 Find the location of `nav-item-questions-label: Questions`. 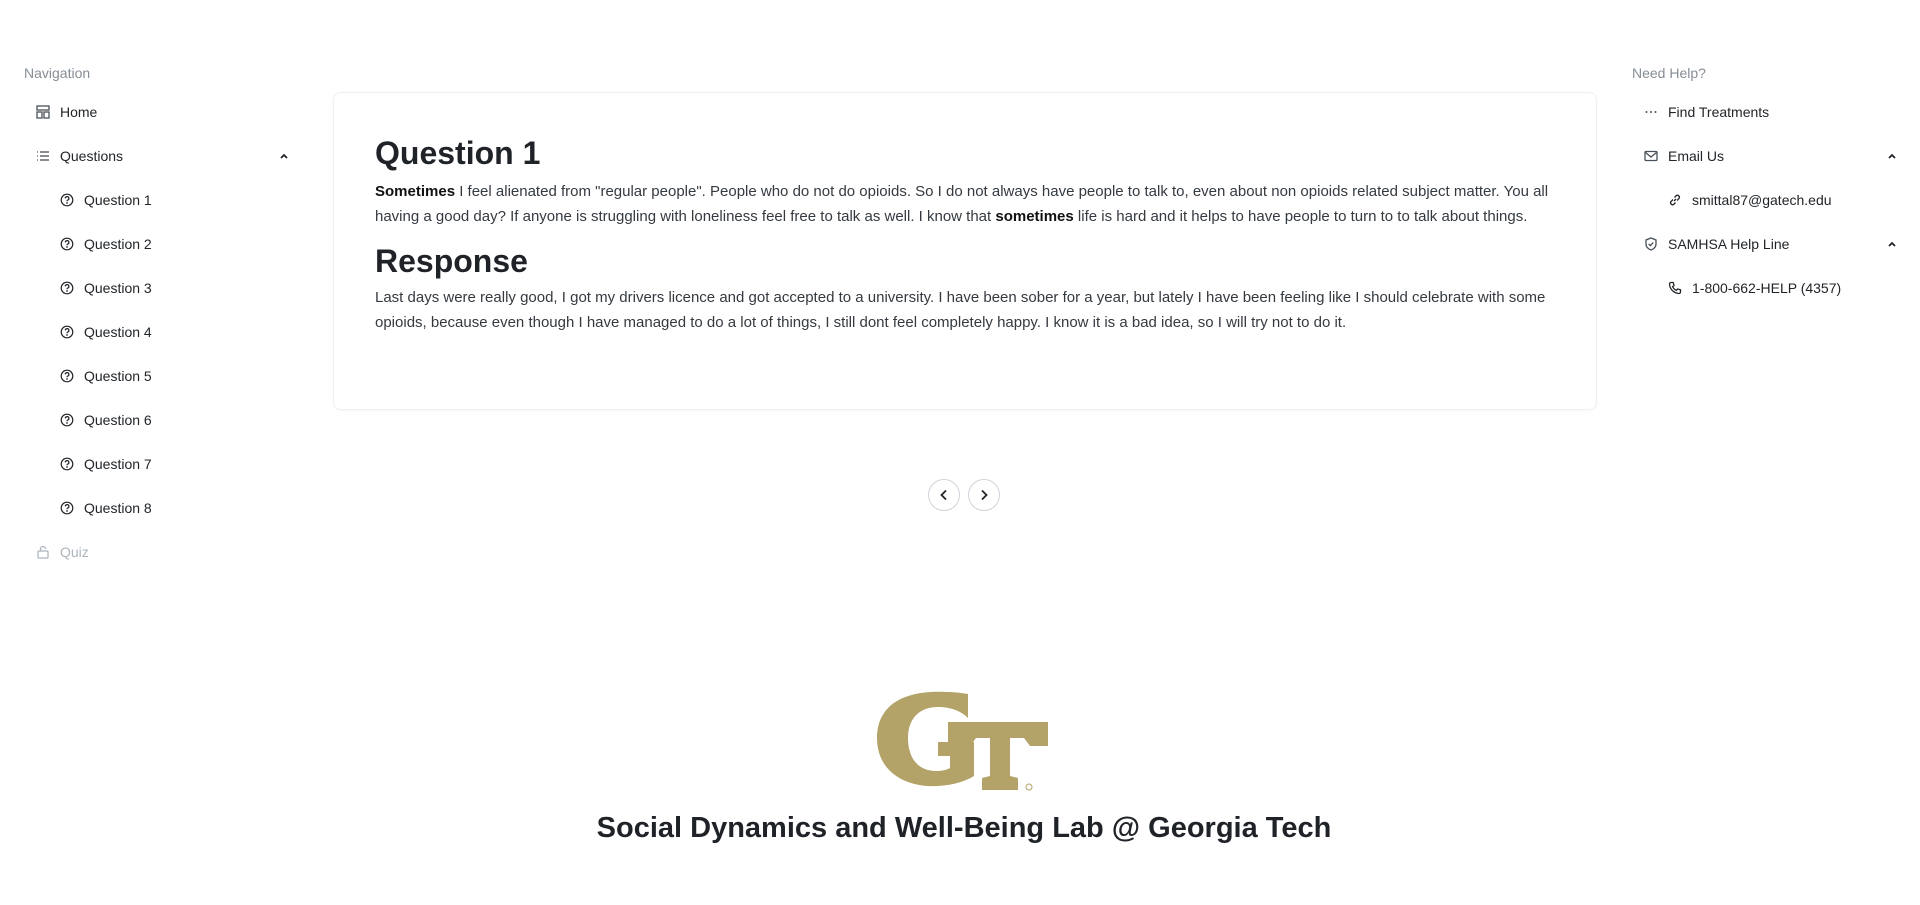

nav-item-questions-label: Questions is located at coordinates (92, 156).